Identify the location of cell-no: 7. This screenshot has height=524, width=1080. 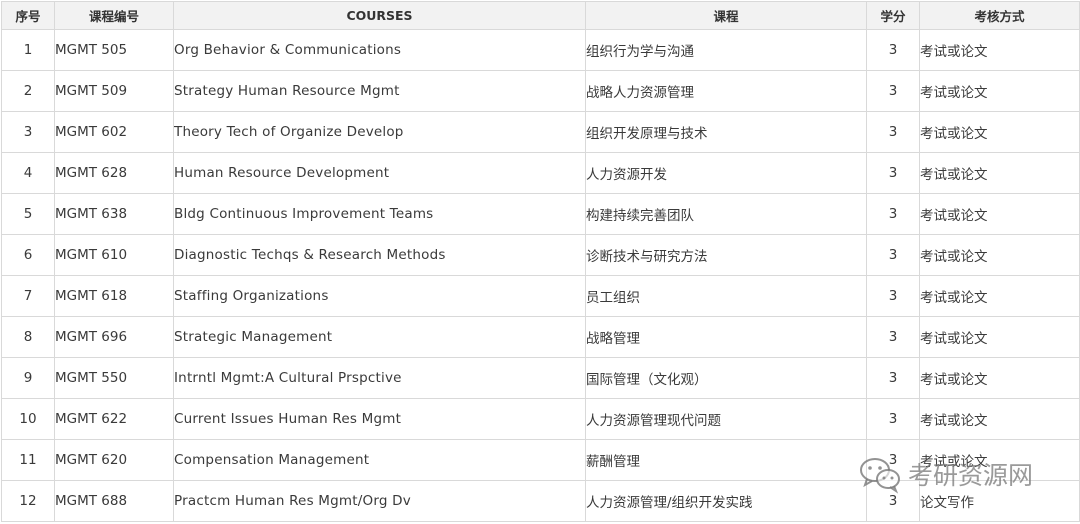
(28, 296).